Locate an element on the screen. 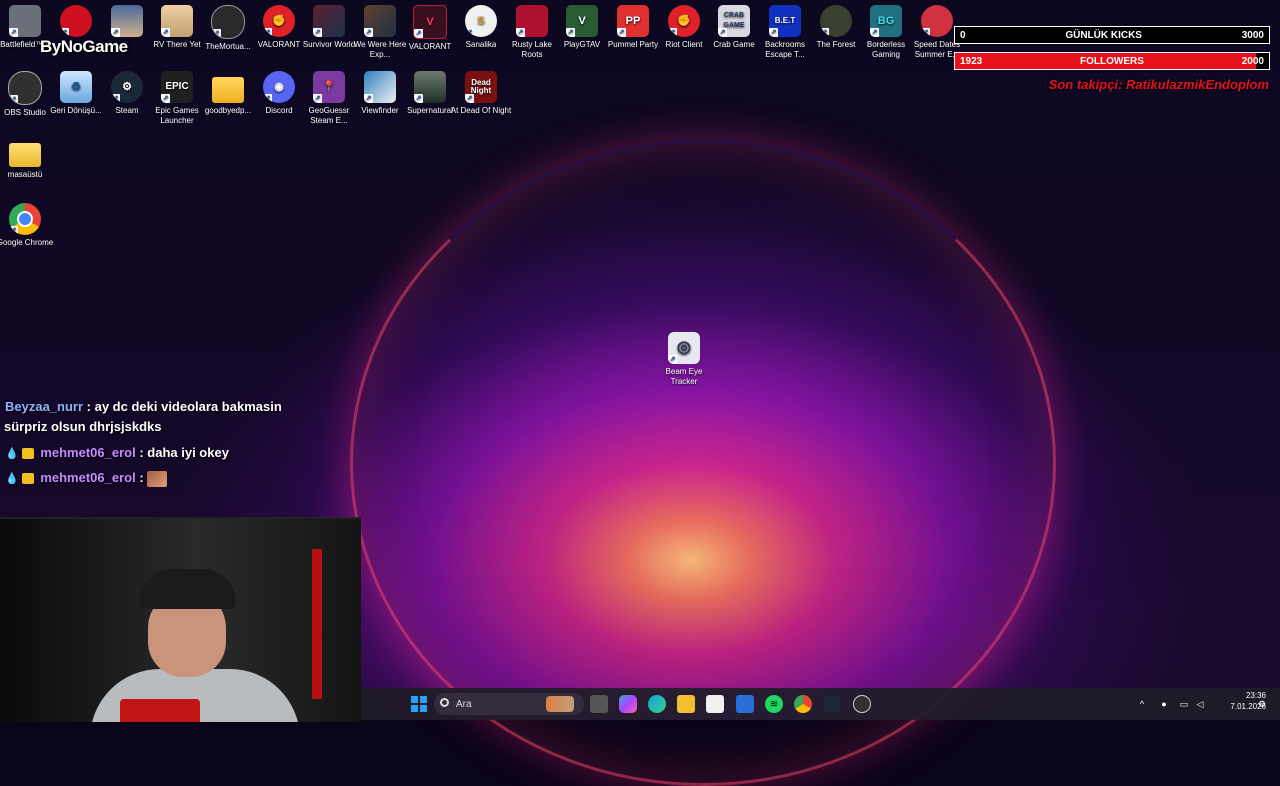  microsoft-store-icon is located at coordinates (715, 704).